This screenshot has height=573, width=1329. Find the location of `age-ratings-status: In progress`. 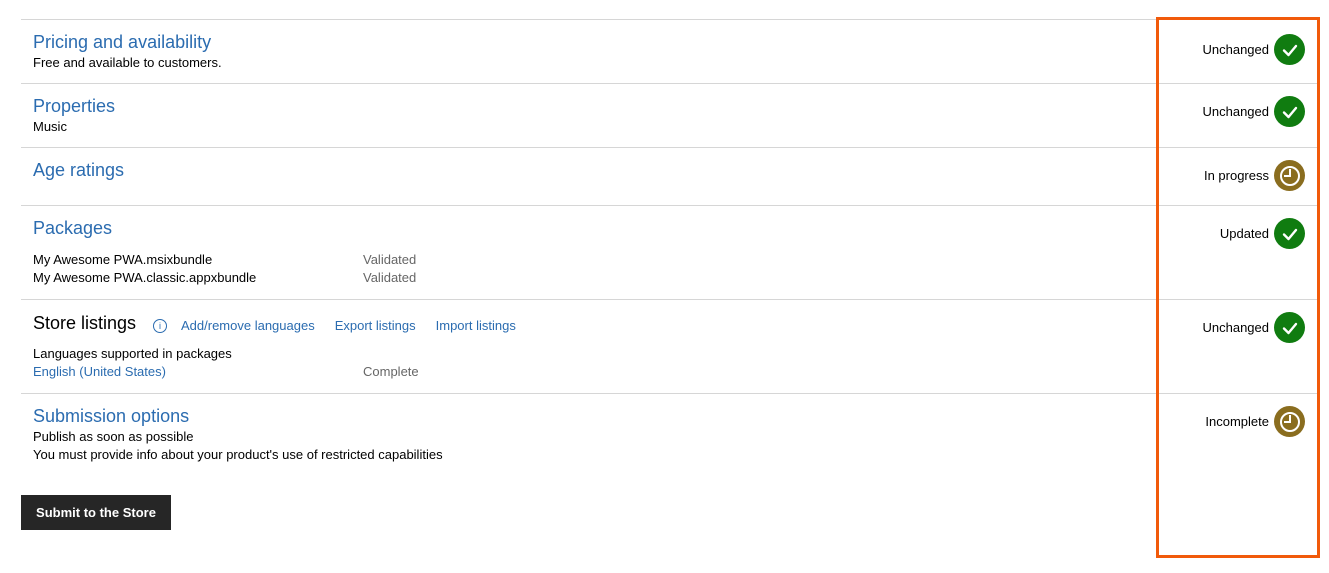

age-ratings-status: In progress is located at coordinates (1254, 175).